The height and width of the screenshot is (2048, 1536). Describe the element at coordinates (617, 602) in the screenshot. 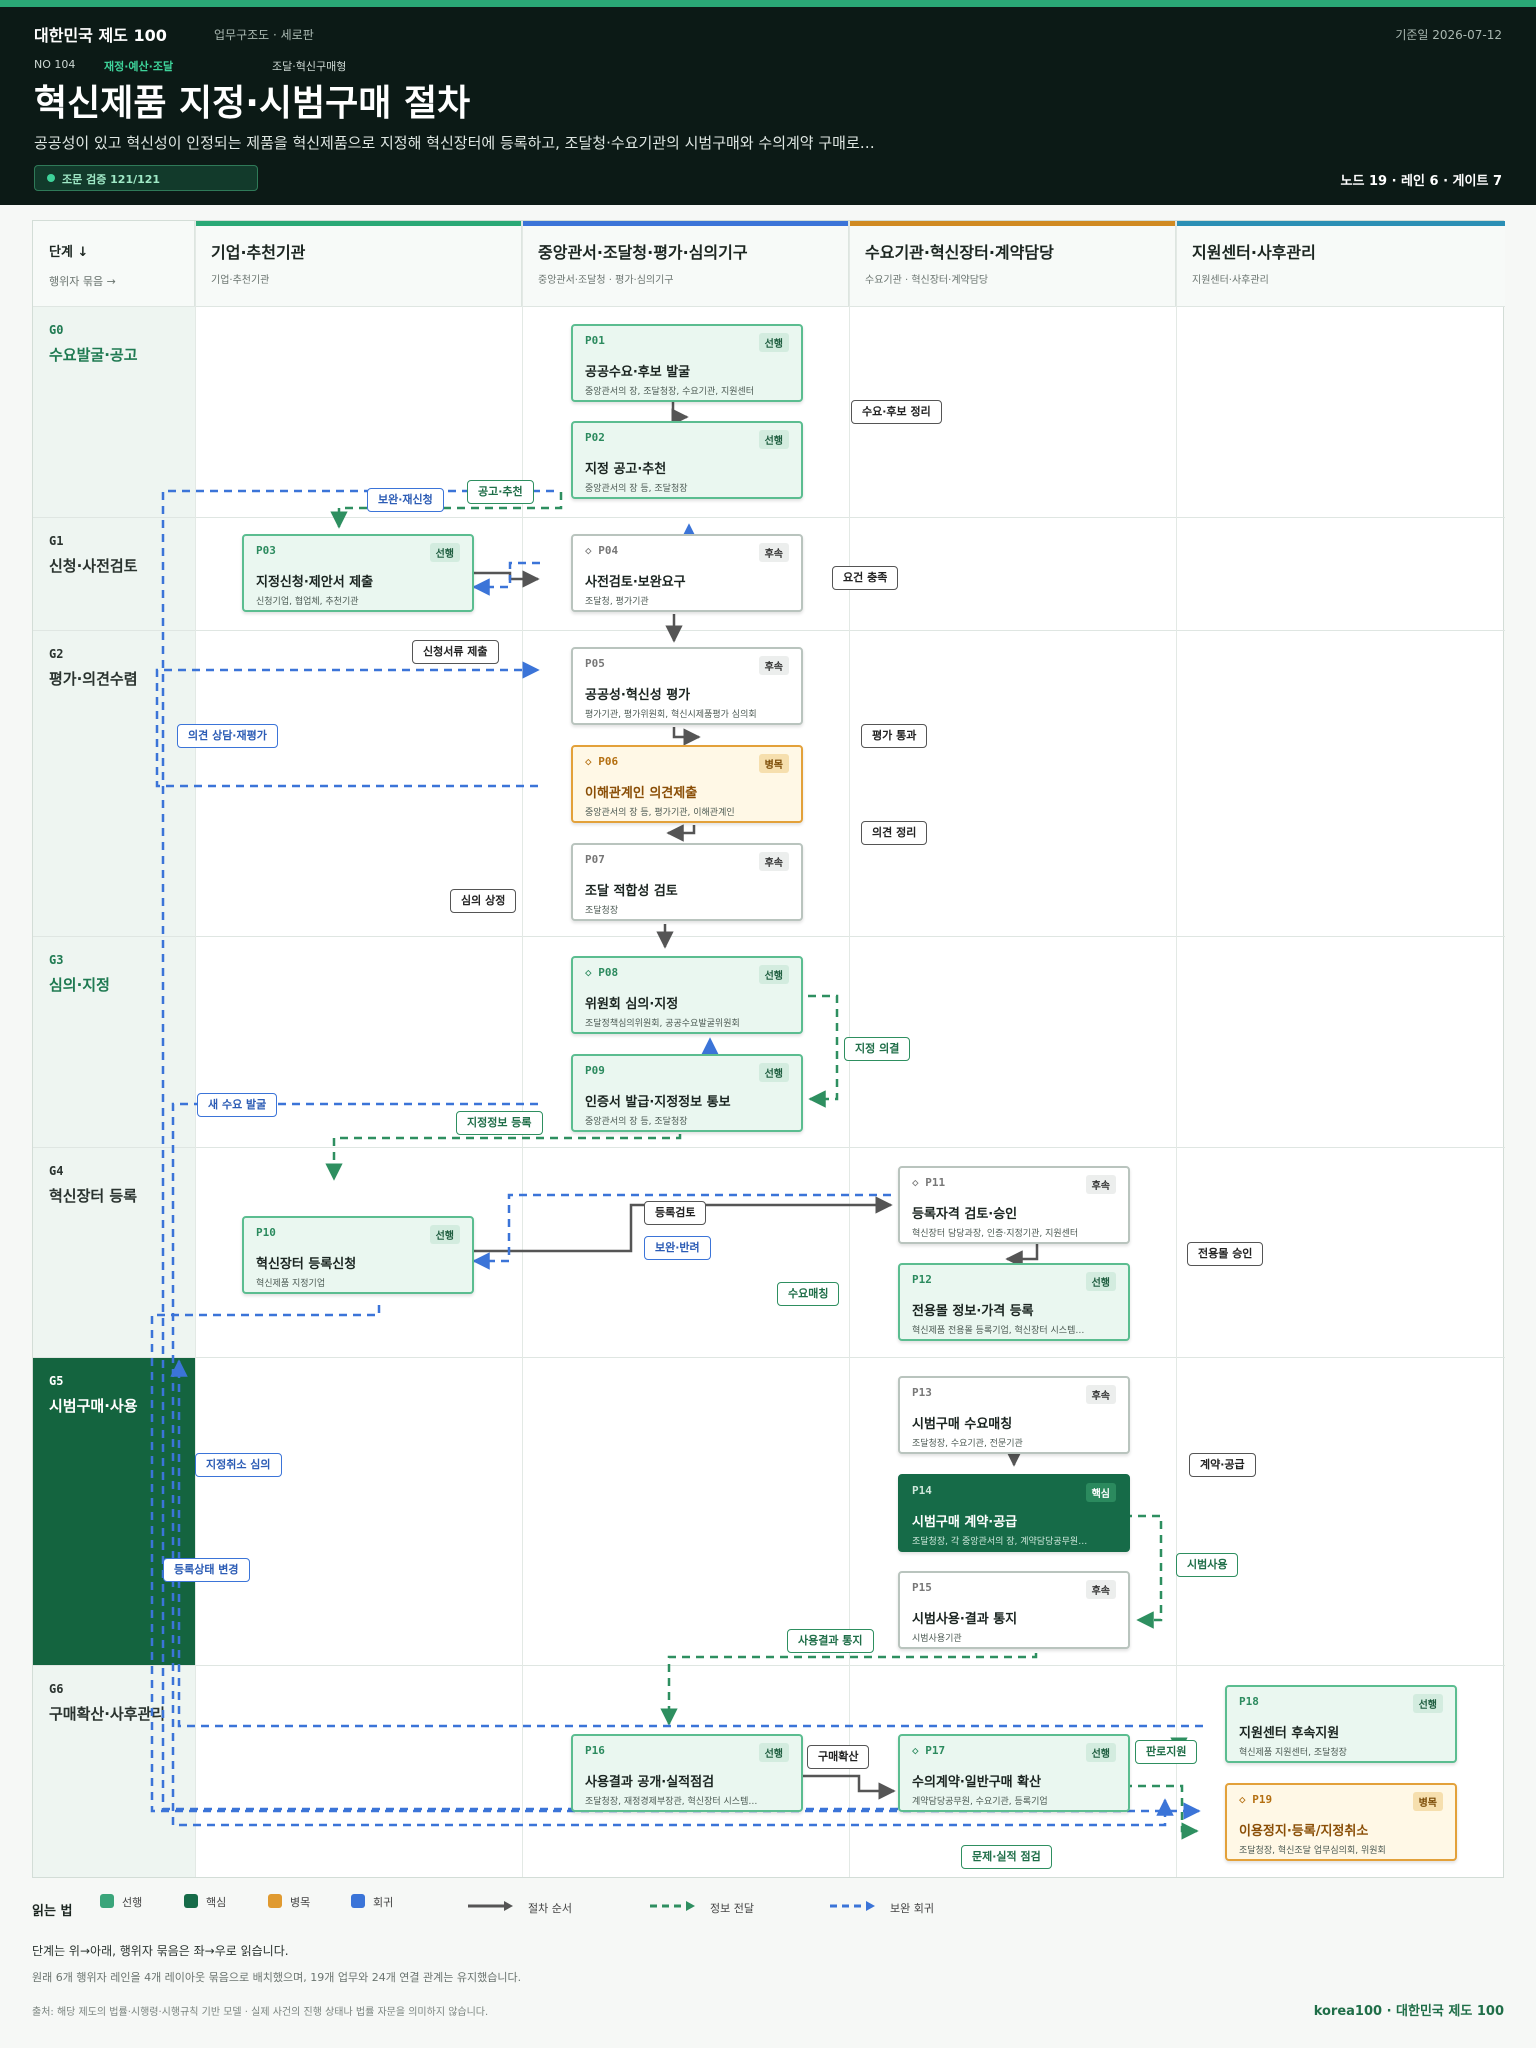

I see `node-actors: 조달청, 평가기관` at that location.